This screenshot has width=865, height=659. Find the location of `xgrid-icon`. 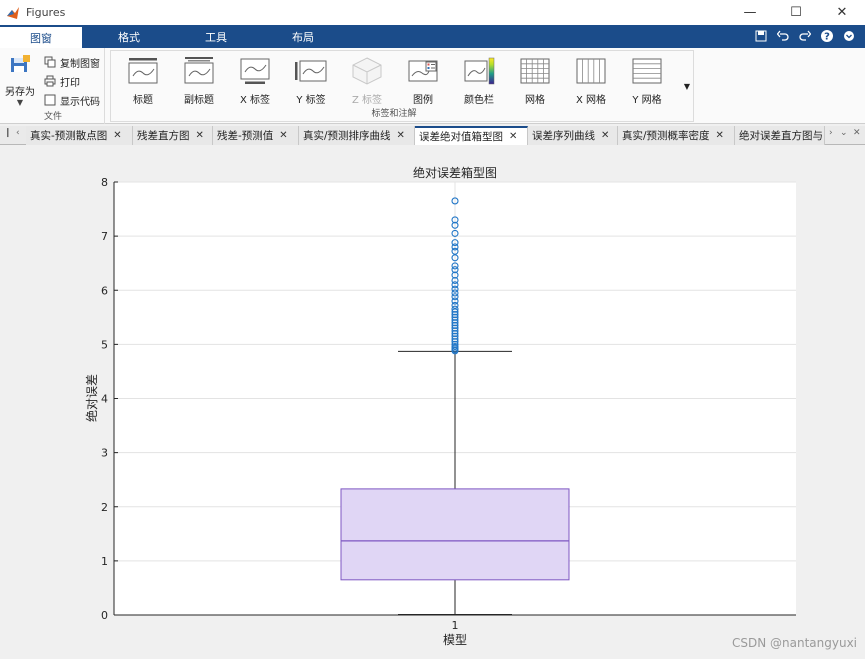

xgrid-icon is located at coordinates (591, 71).